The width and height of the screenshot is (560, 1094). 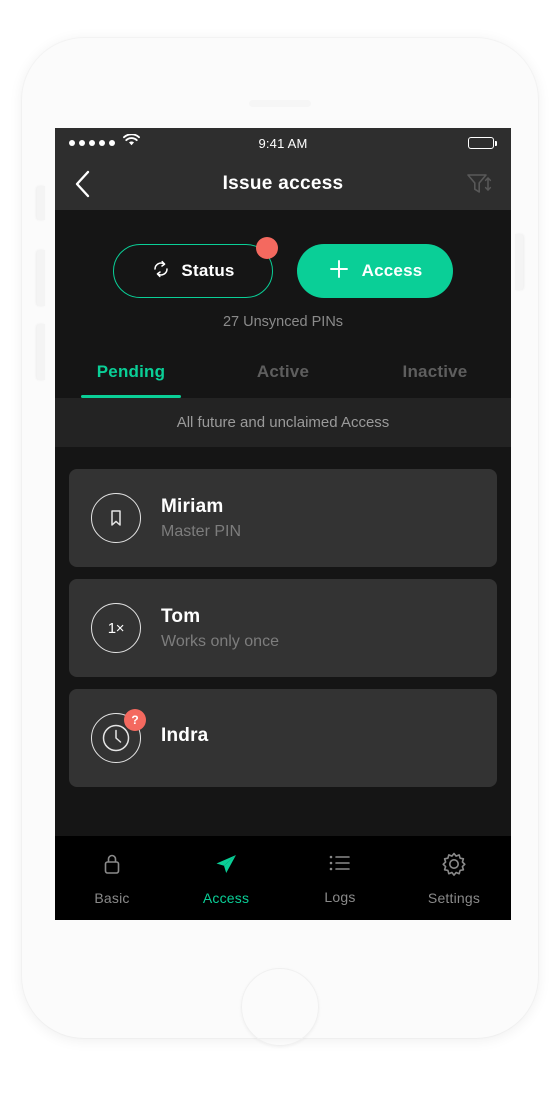 I want to click on volume-down-button, so click(x=41, y=352).